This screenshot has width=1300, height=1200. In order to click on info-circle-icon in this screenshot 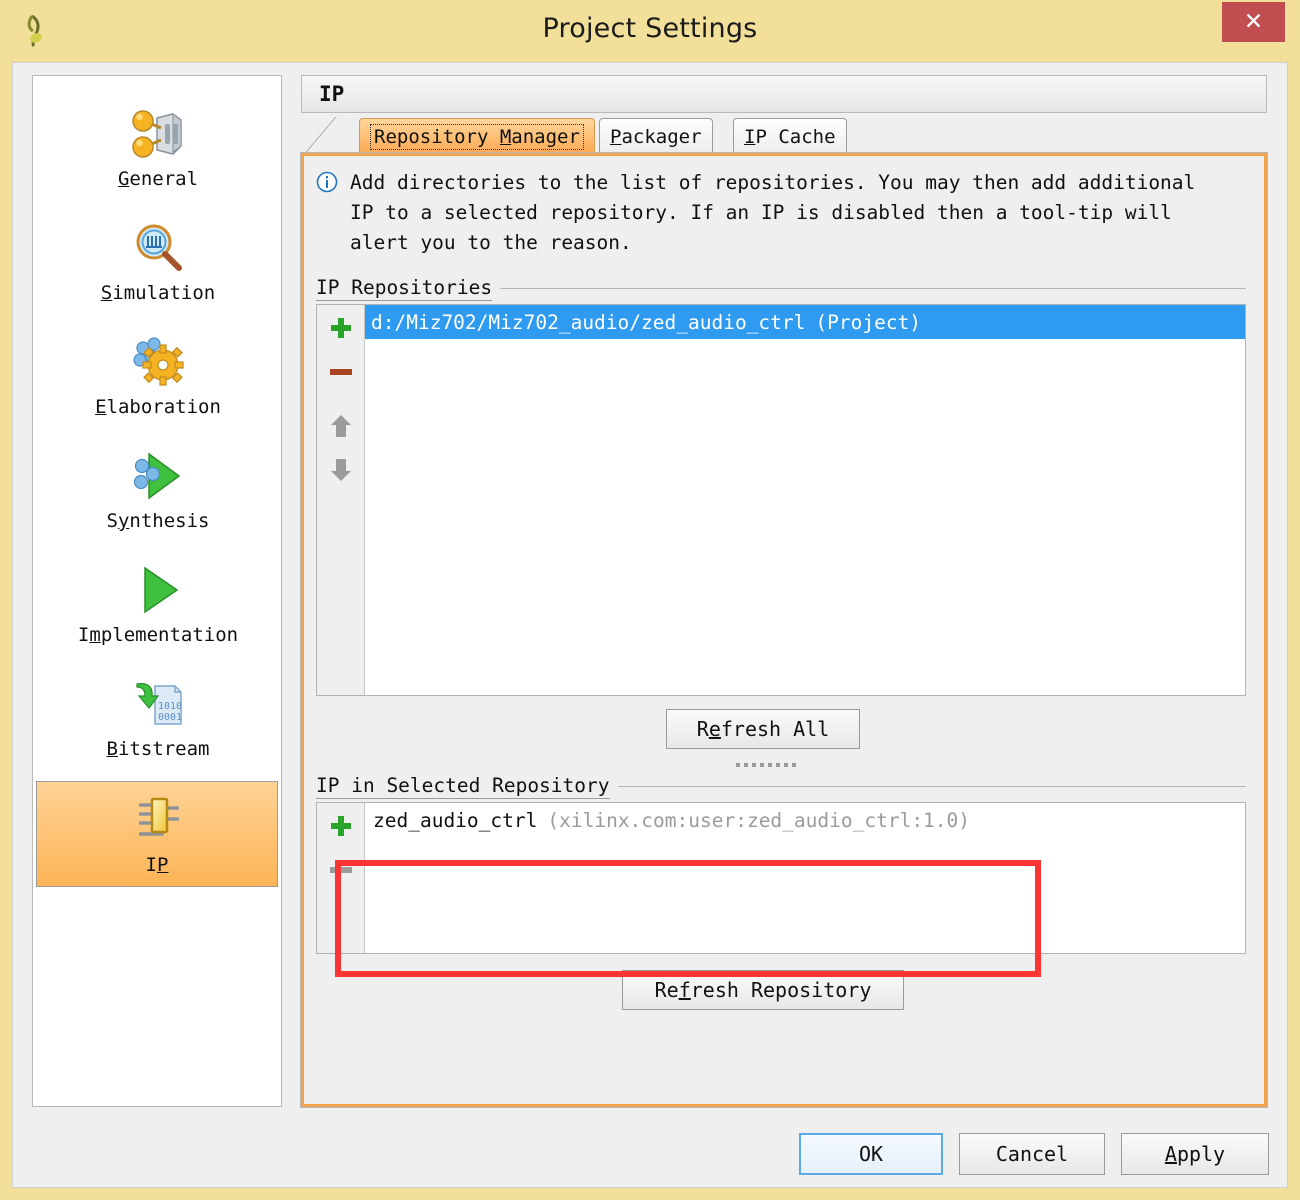, I will do `click(327, 214)`.